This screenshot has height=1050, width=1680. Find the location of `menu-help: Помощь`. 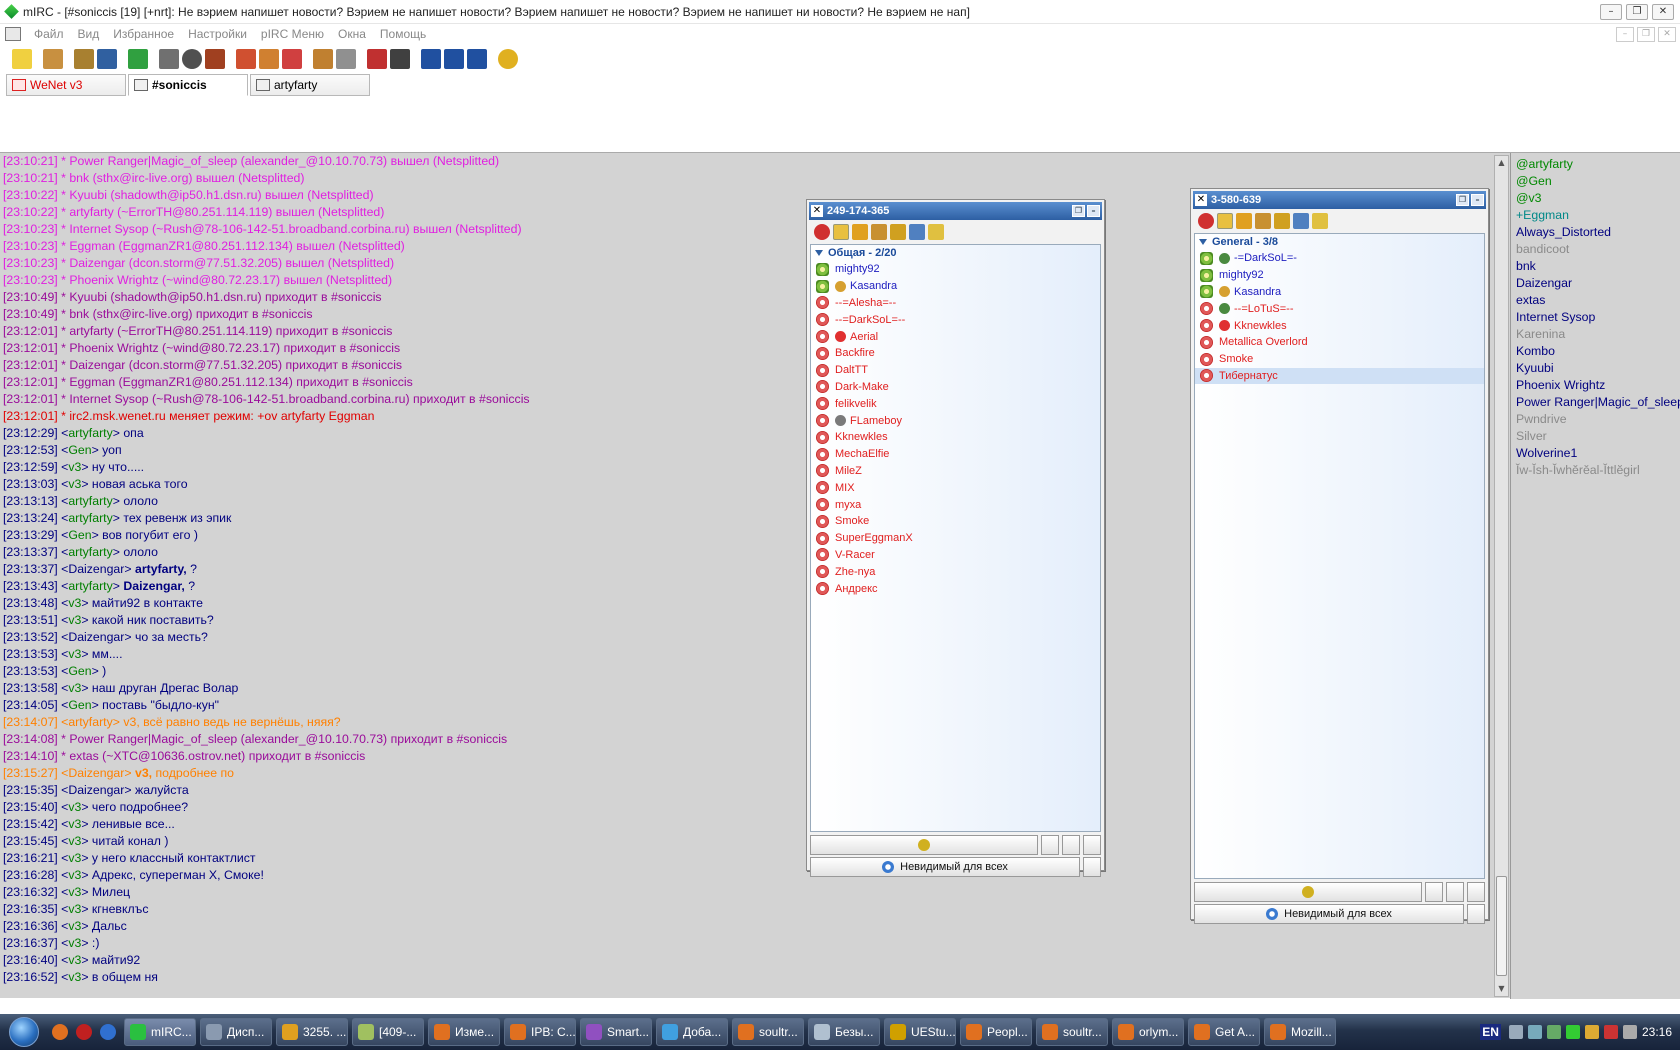

menu-help: Помощь is located at coordinates (403, 34).